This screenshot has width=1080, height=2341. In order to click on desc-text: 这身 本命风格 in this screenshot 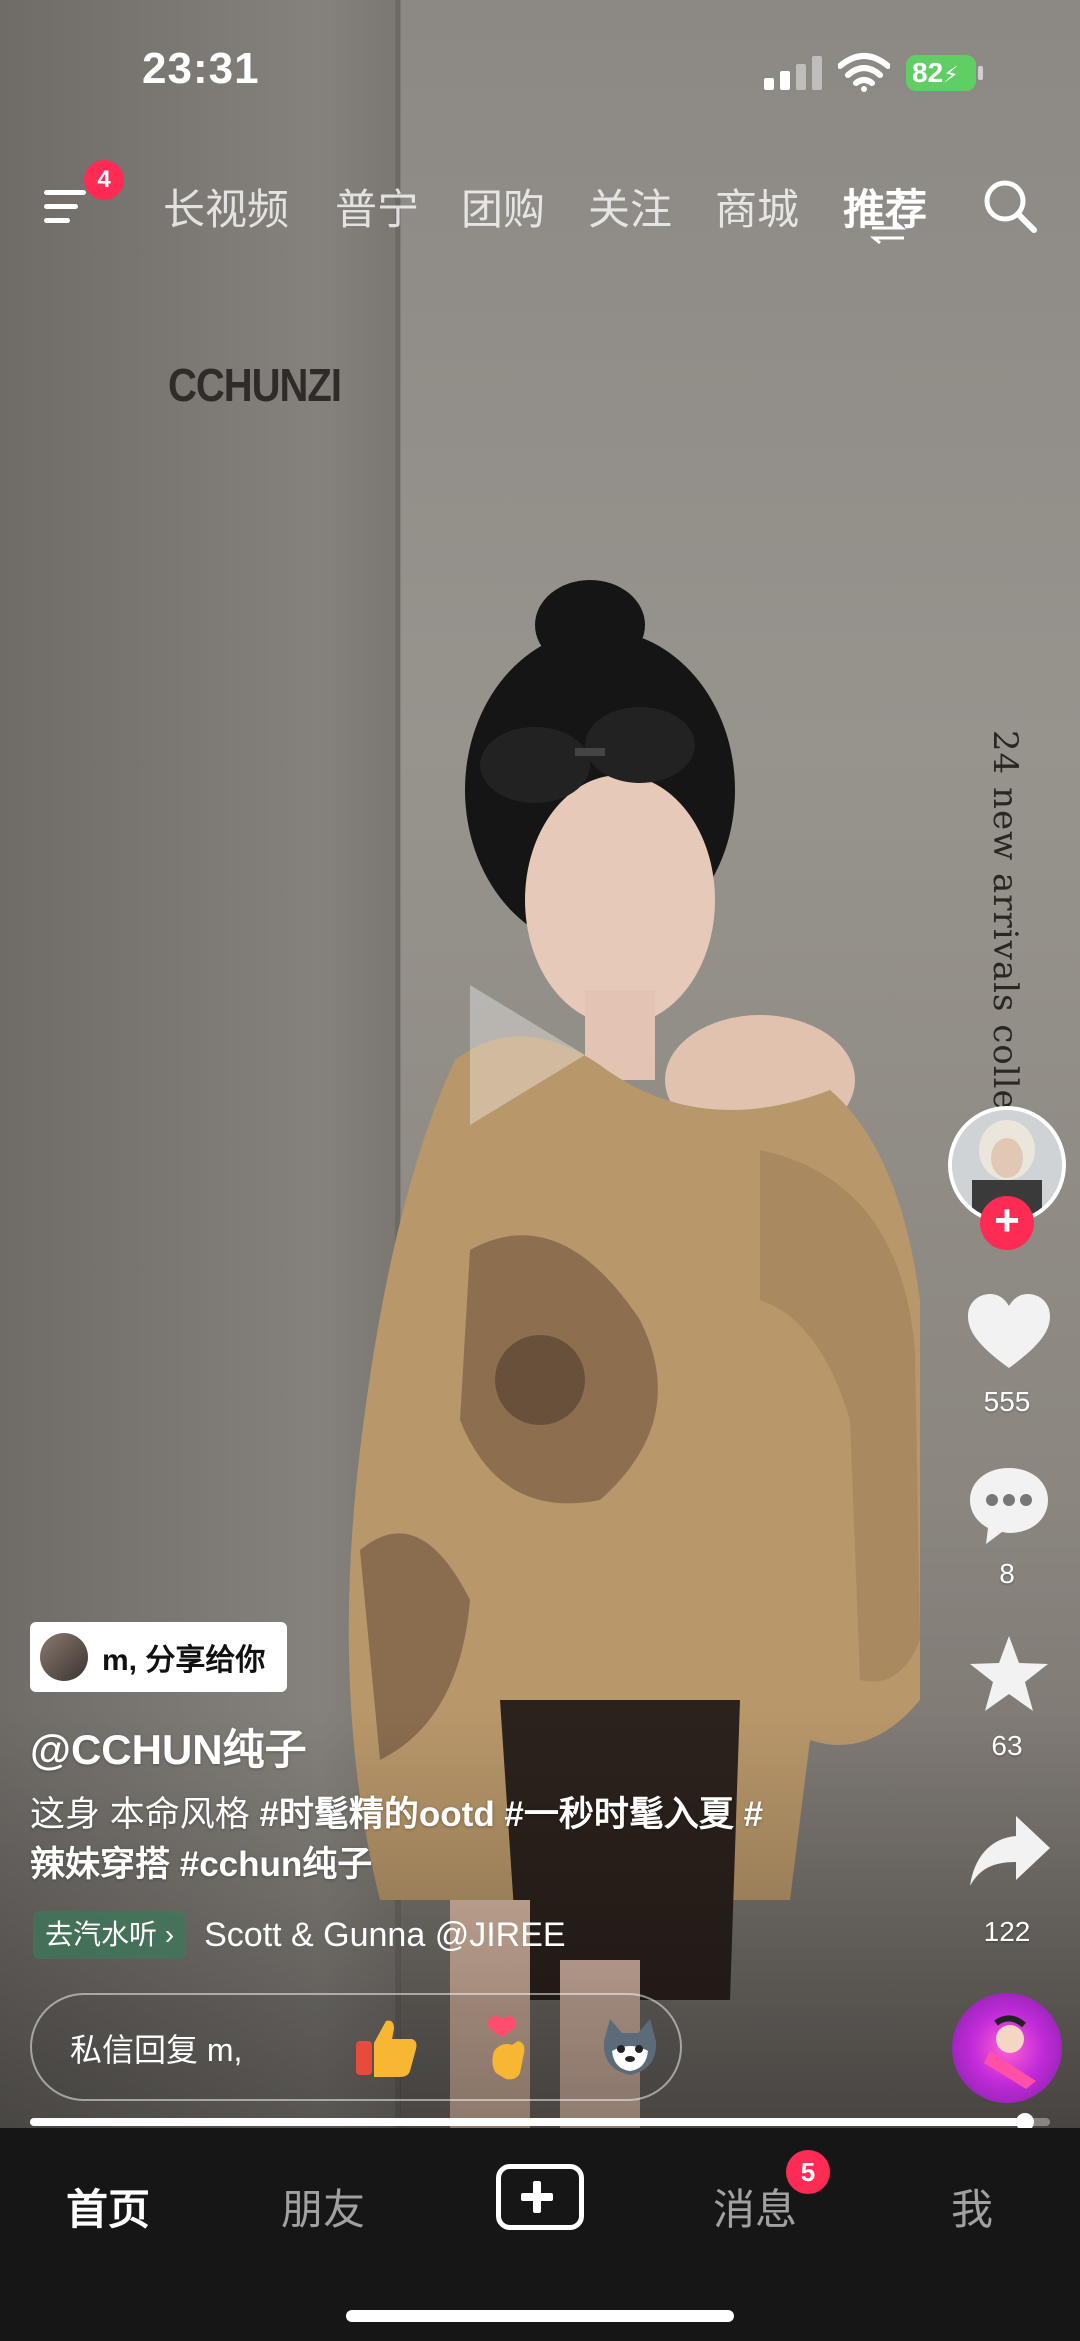, I will do `click(145, 1814)`.